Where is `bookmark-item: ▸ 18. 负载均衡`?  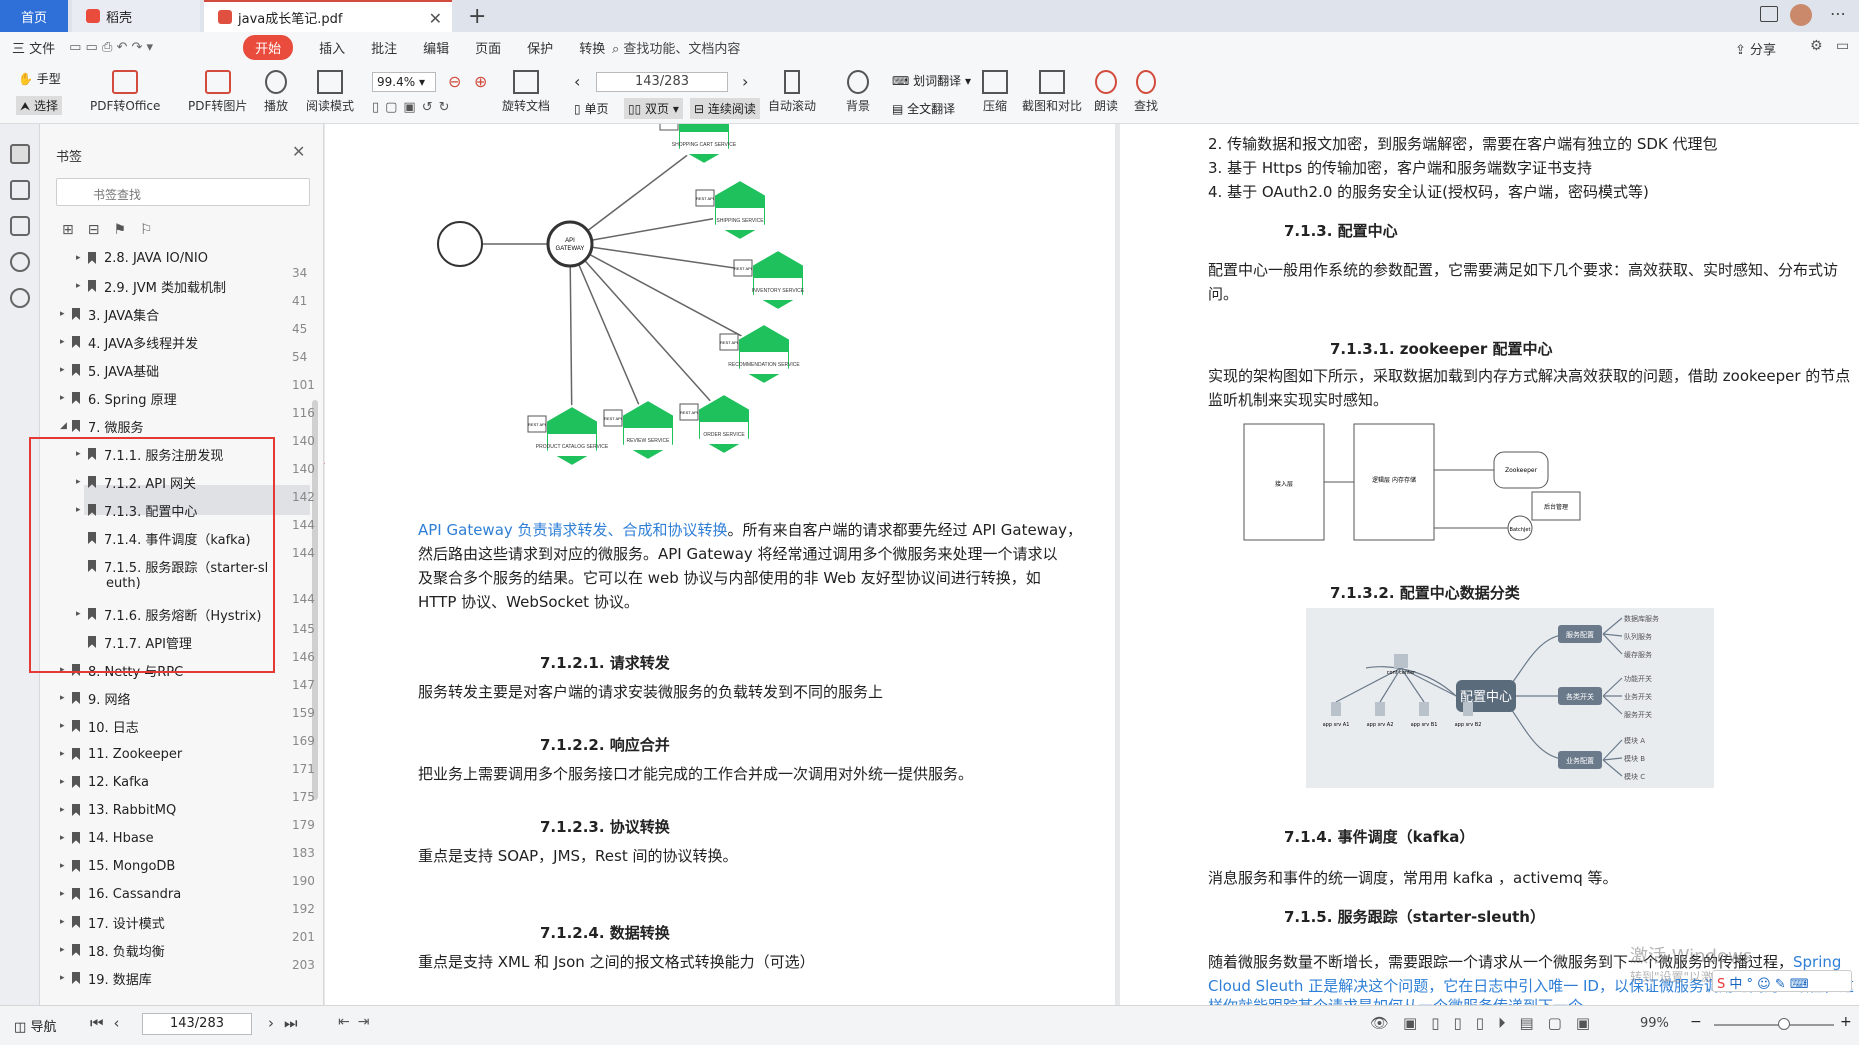 bookmark-item: ▸ 18. 负载均衡 is located at coordinates (195, 950).